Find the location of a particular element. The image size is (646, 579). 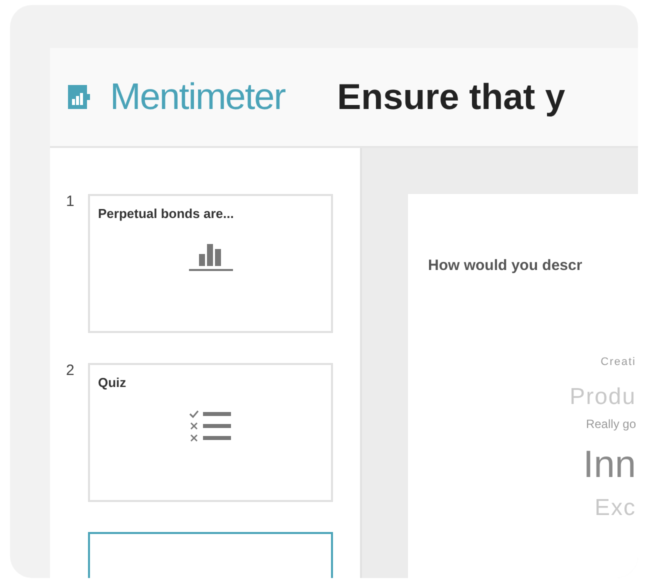

cloud-word: Inn is located at coordinates (609, 465).